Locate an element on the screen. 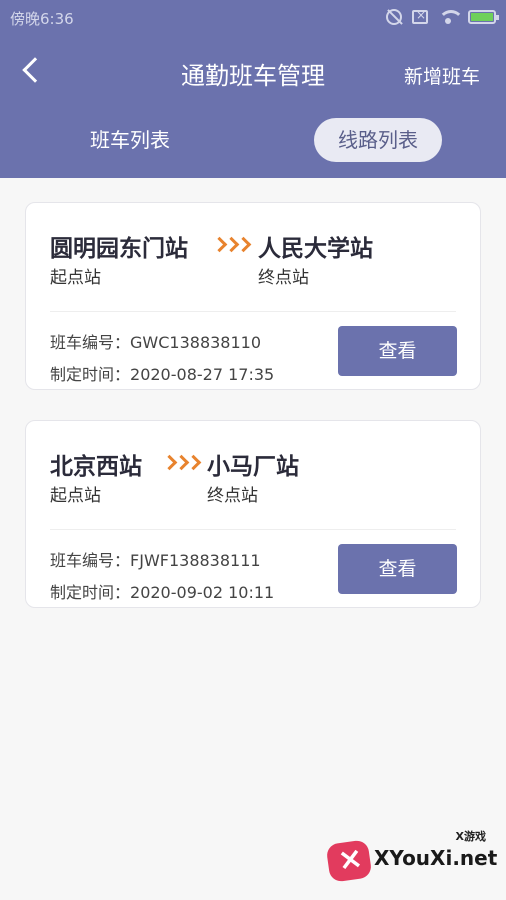 The width and height of the screenshot is (506, 900). sim-icon is located at coordinates (420, 16).